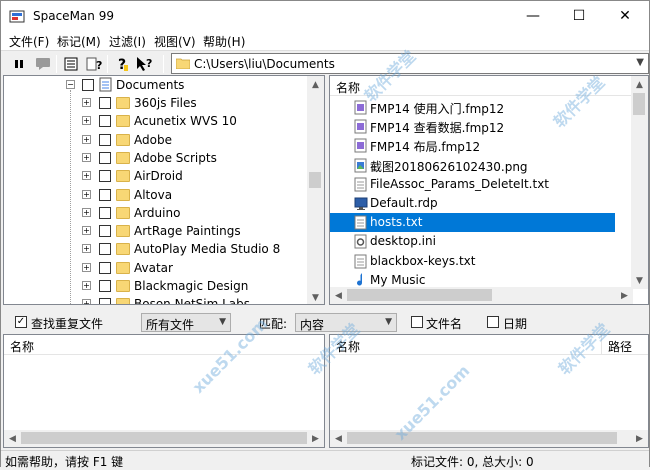 The height and width of the screenshot is (470, 650). I want to click on file-row: FMP14 布局.fmp12, so click(462, 145).